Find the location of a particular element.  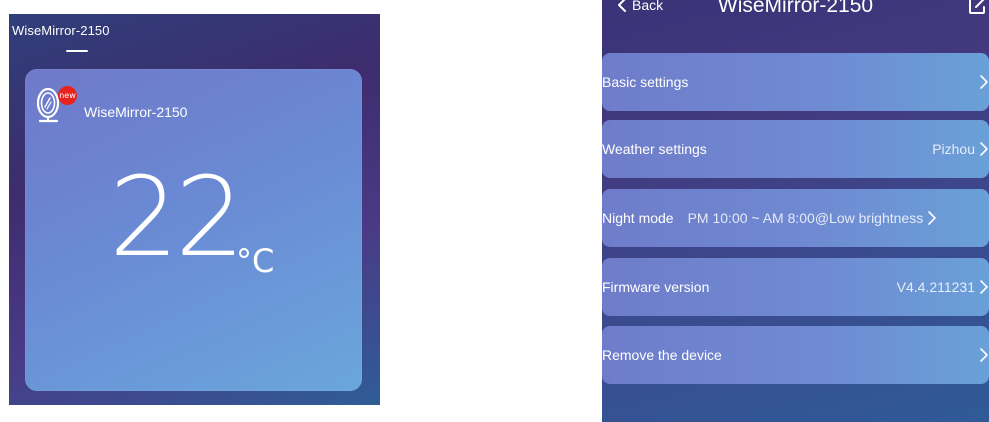

settings-row-weather: Weather settings Pizhou is located at coordinates (795, 149).